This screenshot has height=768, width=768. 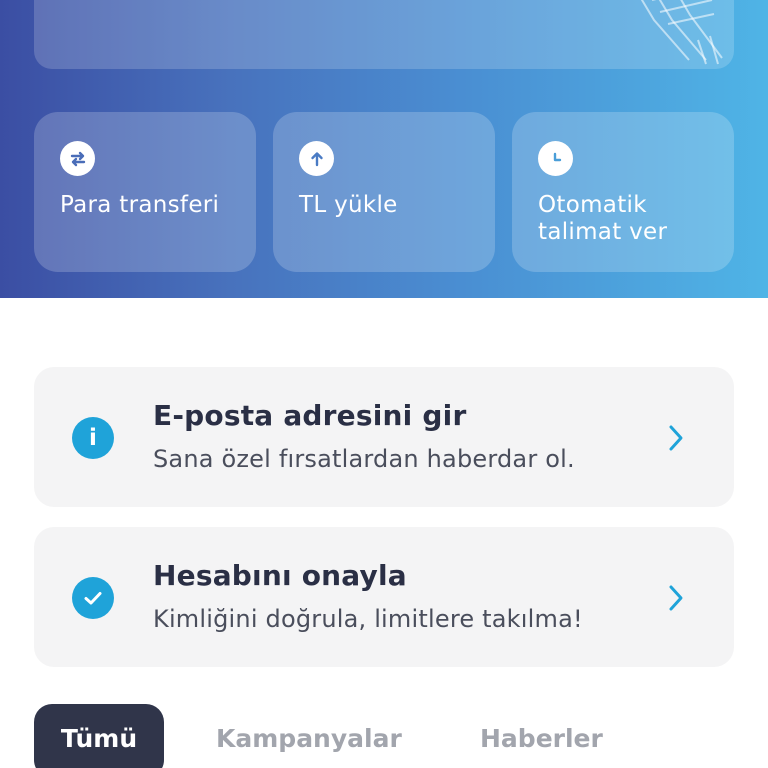 What do you see at coordinates (541, 736) in the screenshot?
I see `tab-haberler: Haberler` at bounding box center [541, 736].